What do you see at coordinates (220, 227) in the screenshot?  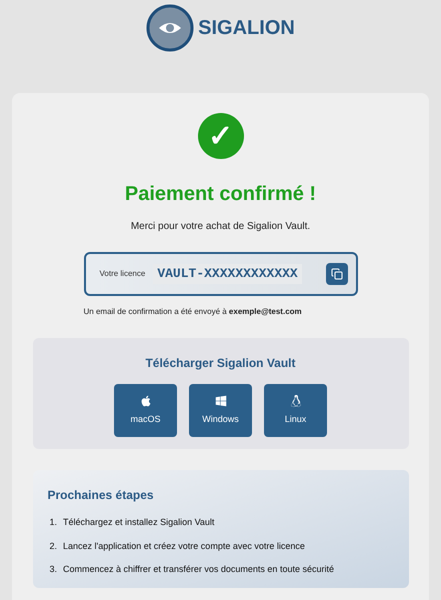 I see `thanks-message: Merci pour votre achat de Sigalion Vault.` at bounding box center [220, 227].